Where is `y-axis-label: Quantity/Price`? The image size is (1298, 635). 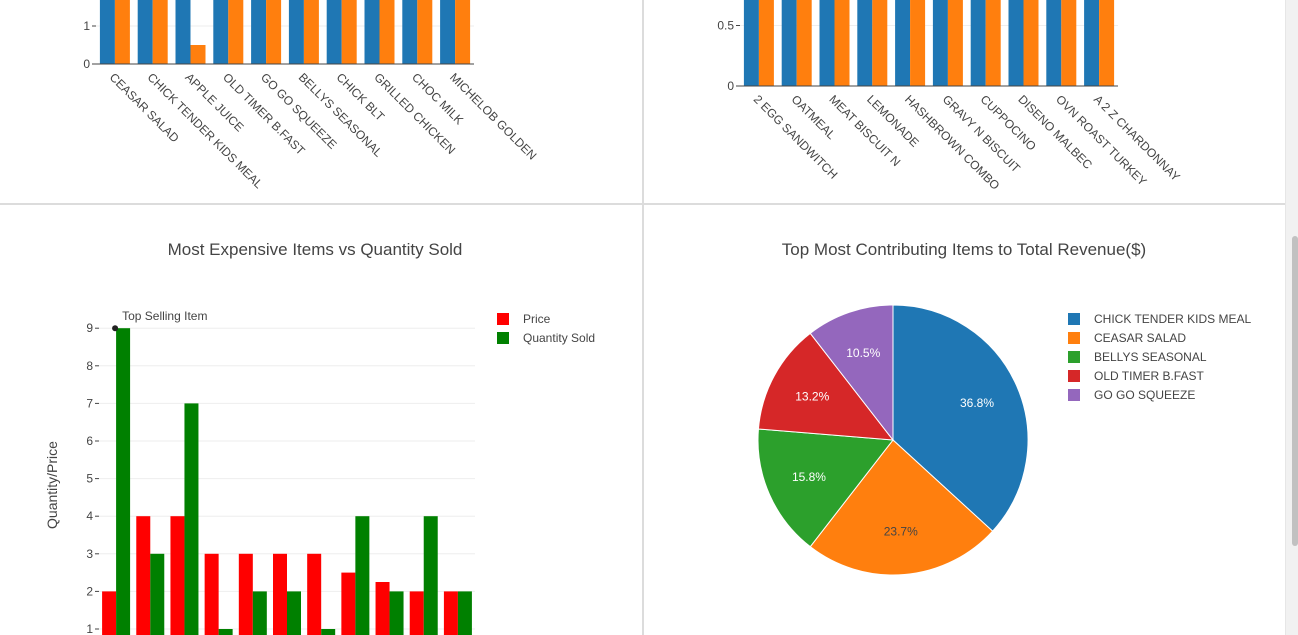 y-axis-label: Quantity/Price is located at coordinates (52, 485).